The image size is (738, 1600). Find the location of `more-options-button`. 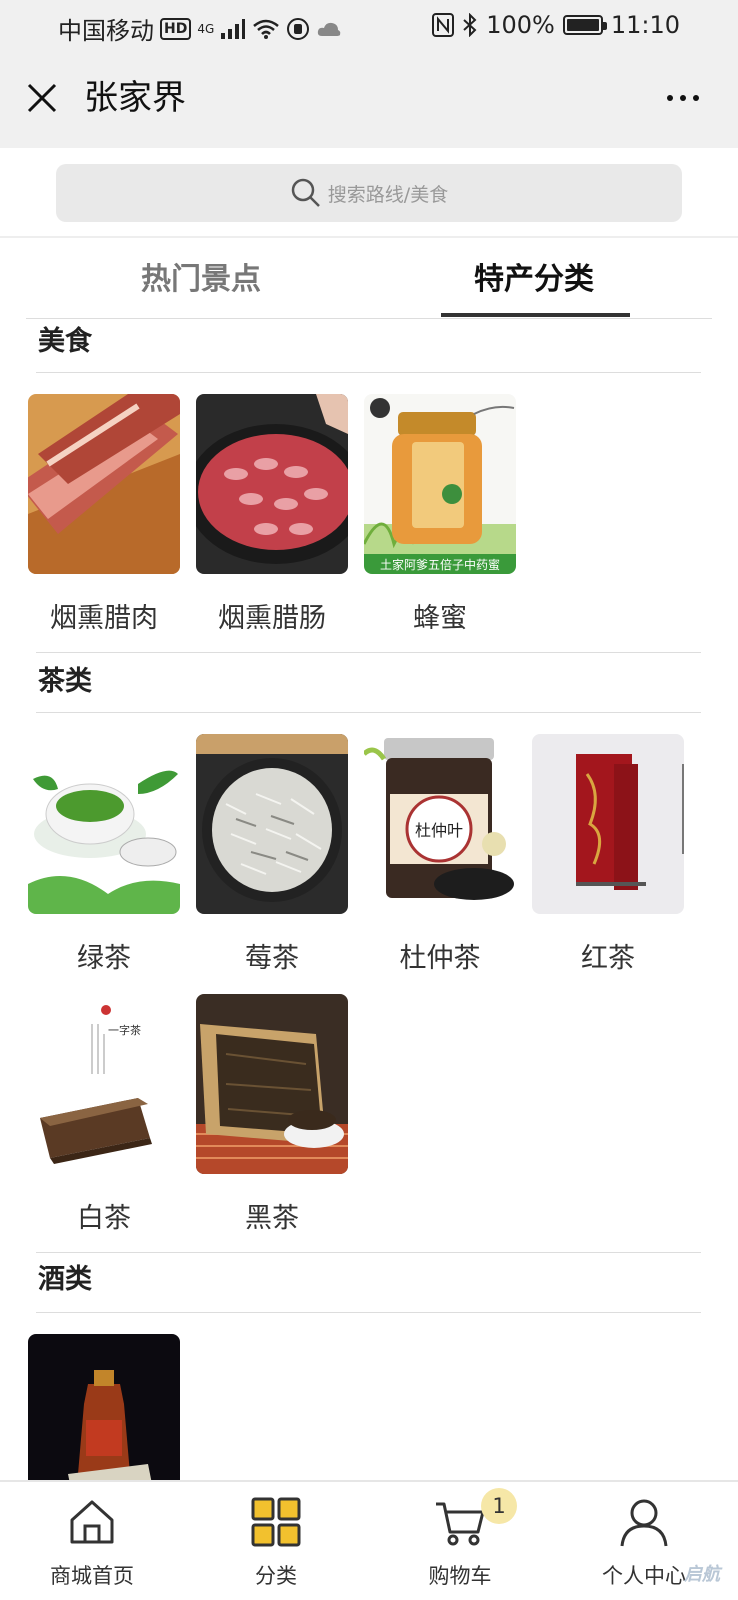

more-options-button is located at coordinates (683, 98).